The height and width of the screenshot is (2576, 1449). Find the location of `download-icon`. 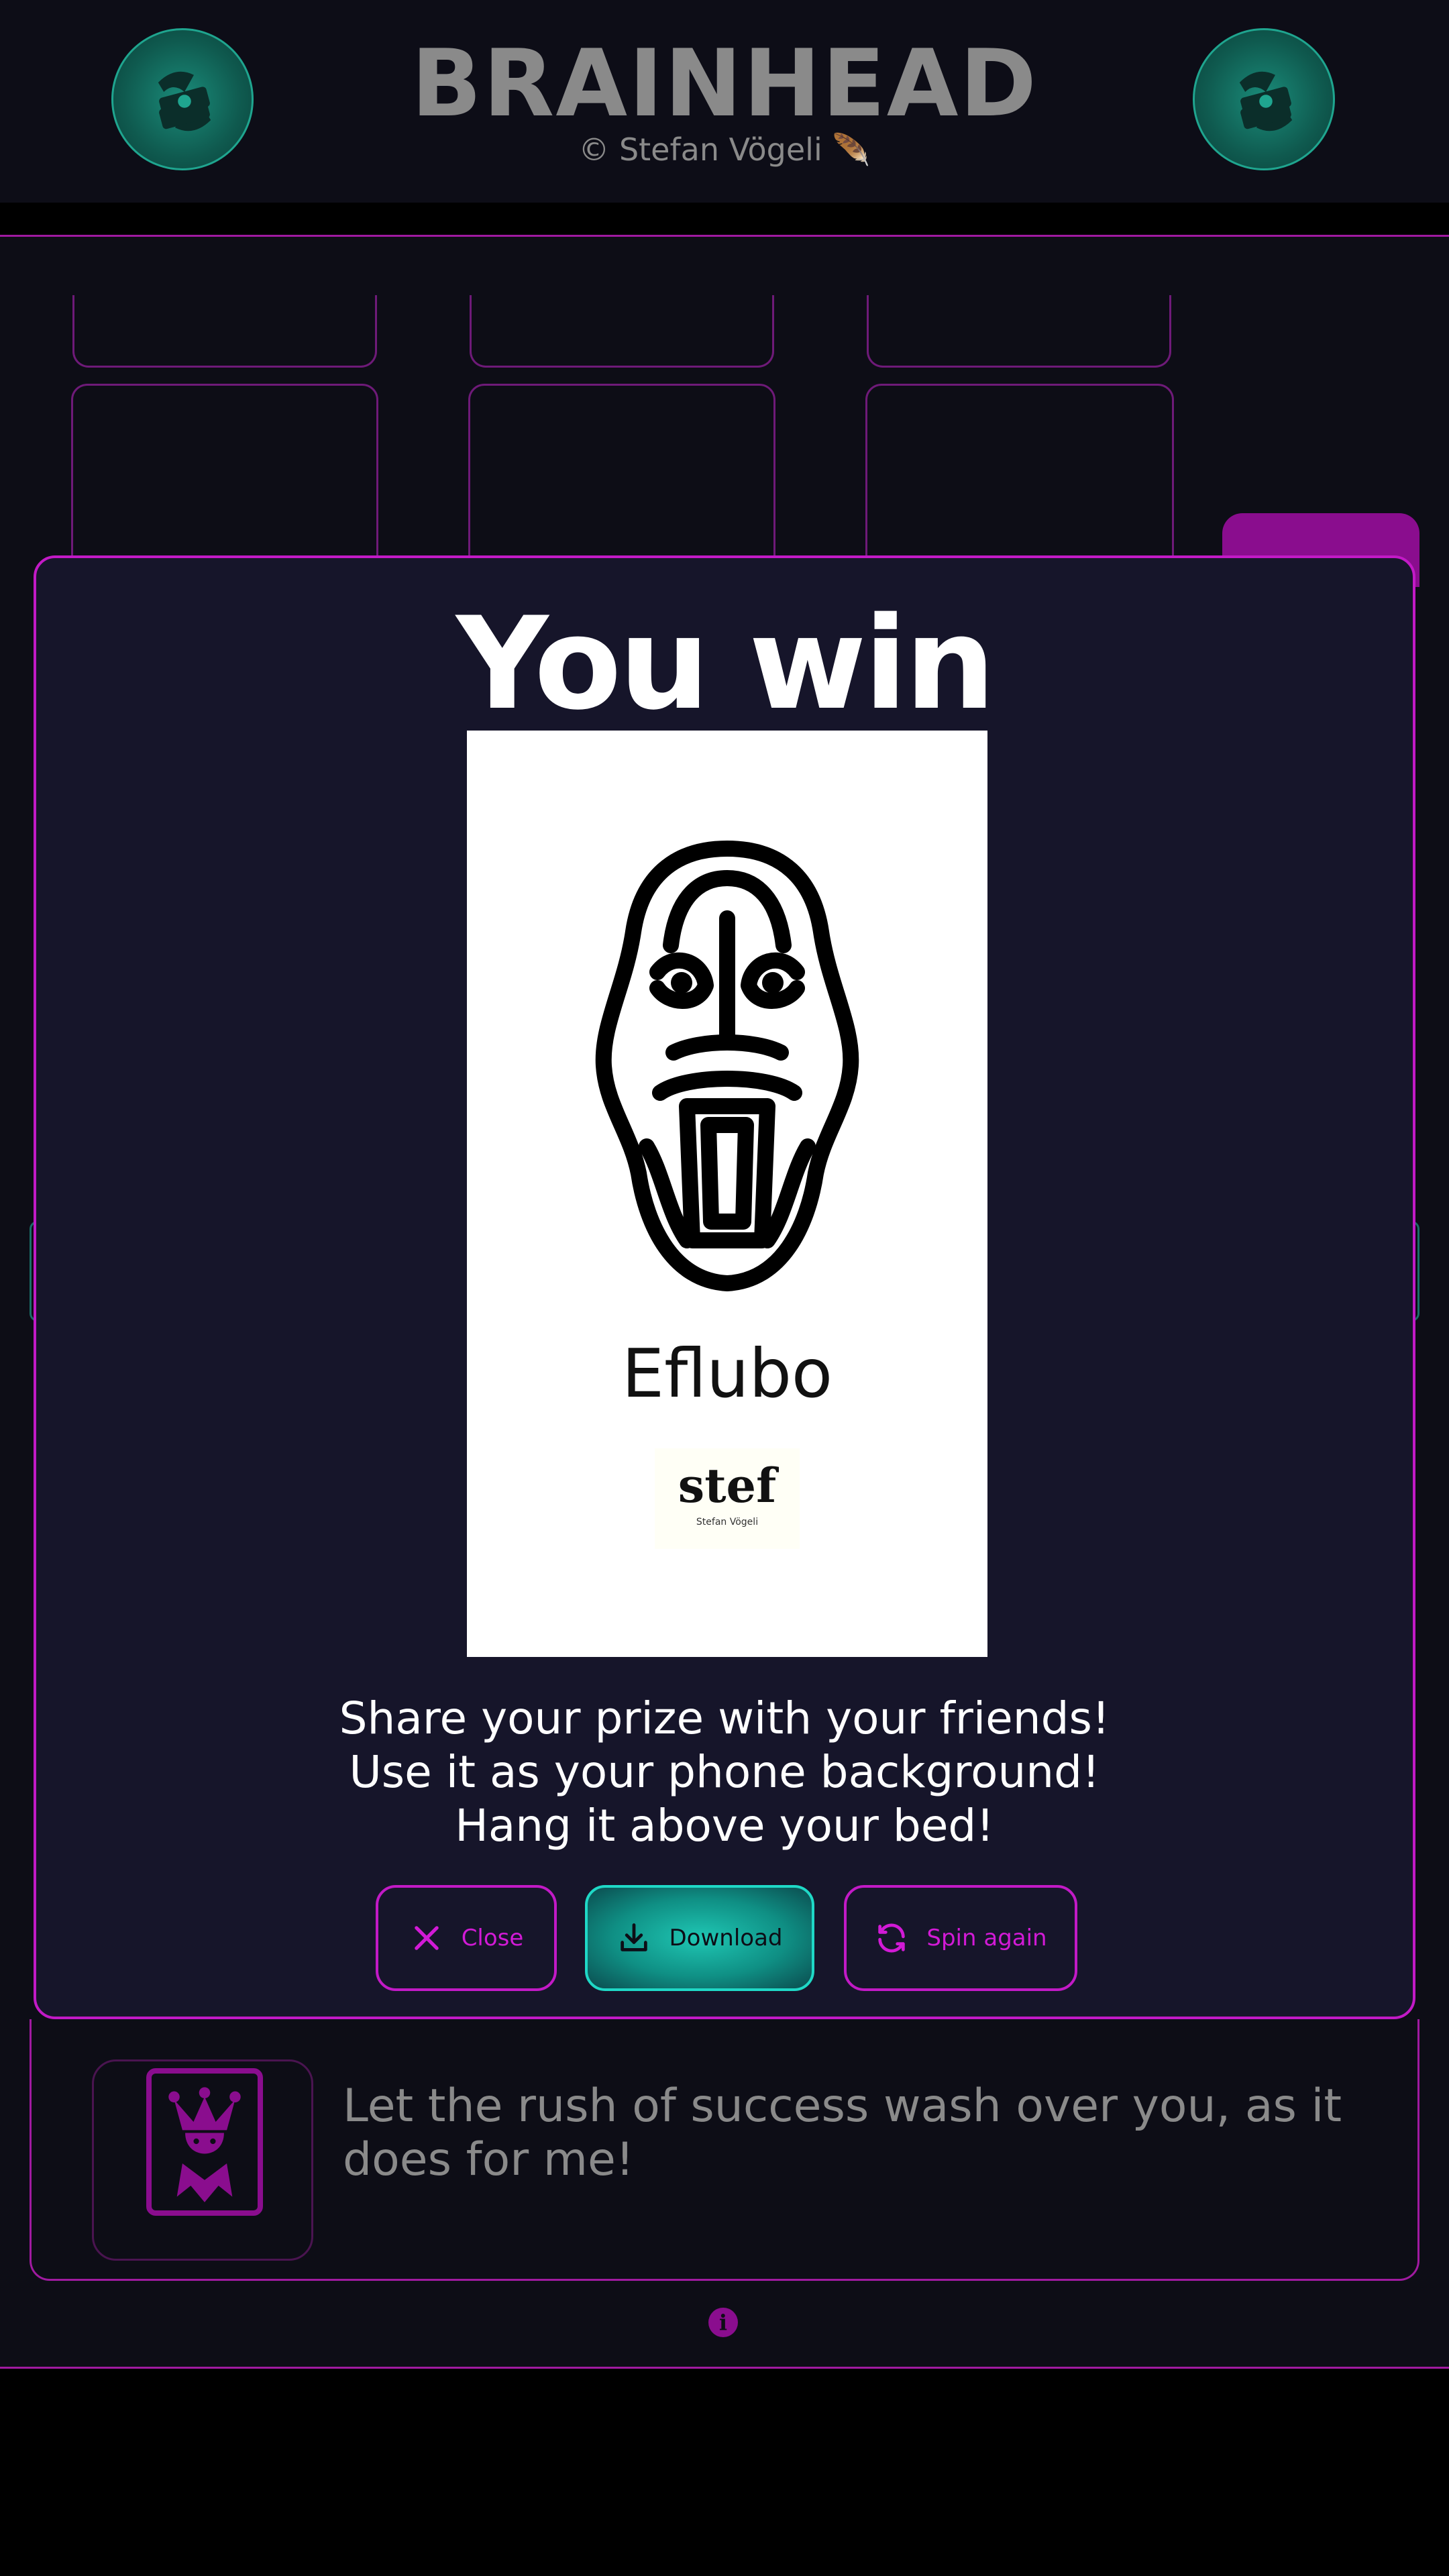

download-icon is located at coordinates (634, 1937).